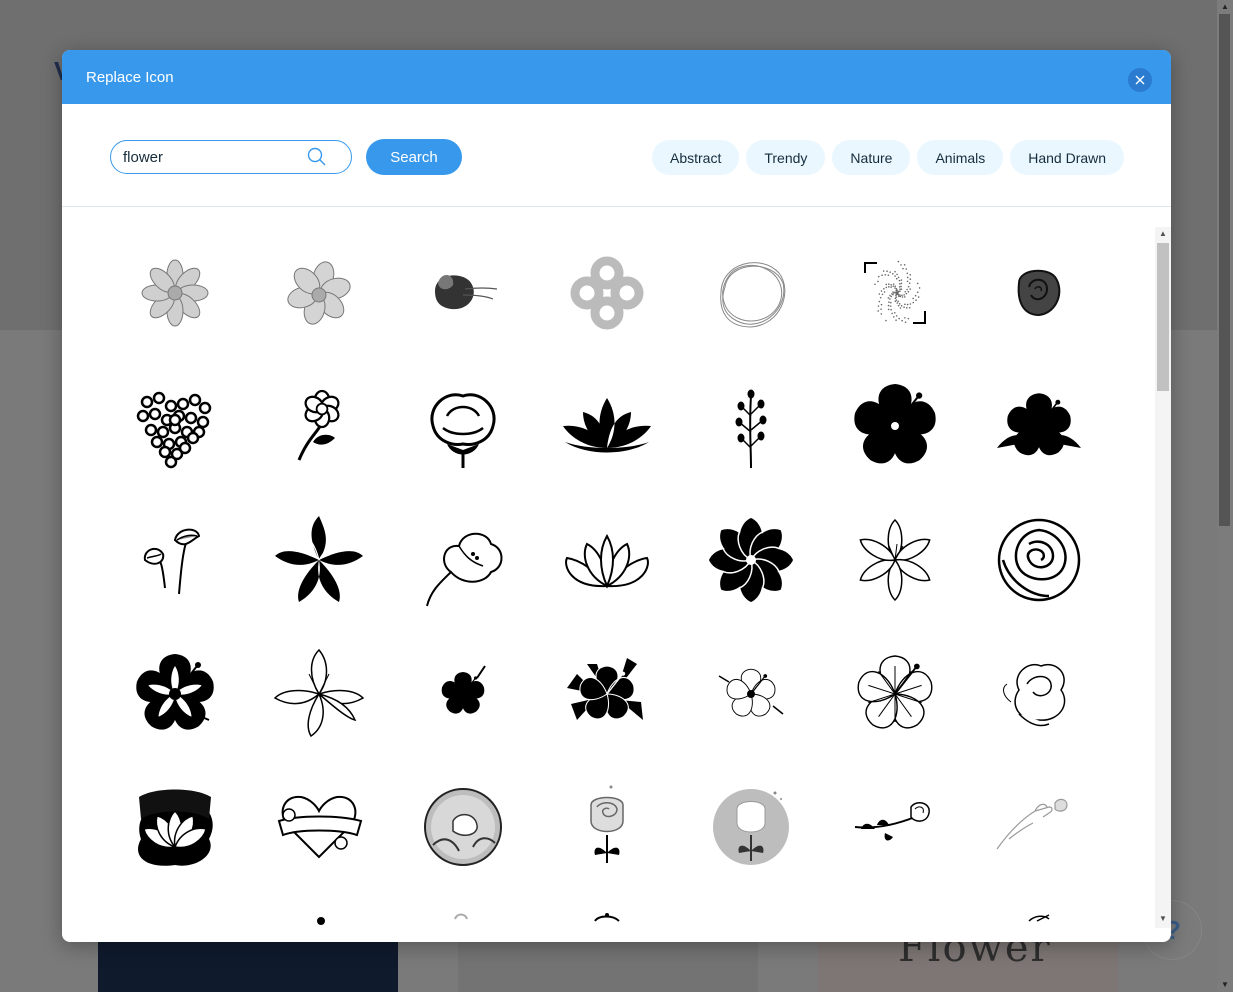  I want to click on curved-stem-flower-icon, so click(318, 425).